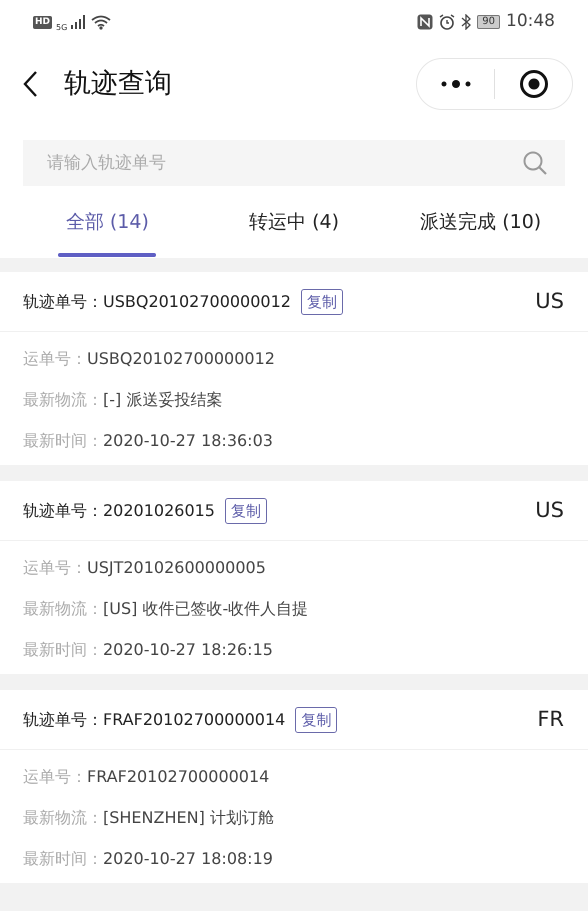  What do you see at coordinates (181, 358) in the screenshot?
I see `field-value: USBQ20102700000012` at bounding box center [181, 358].